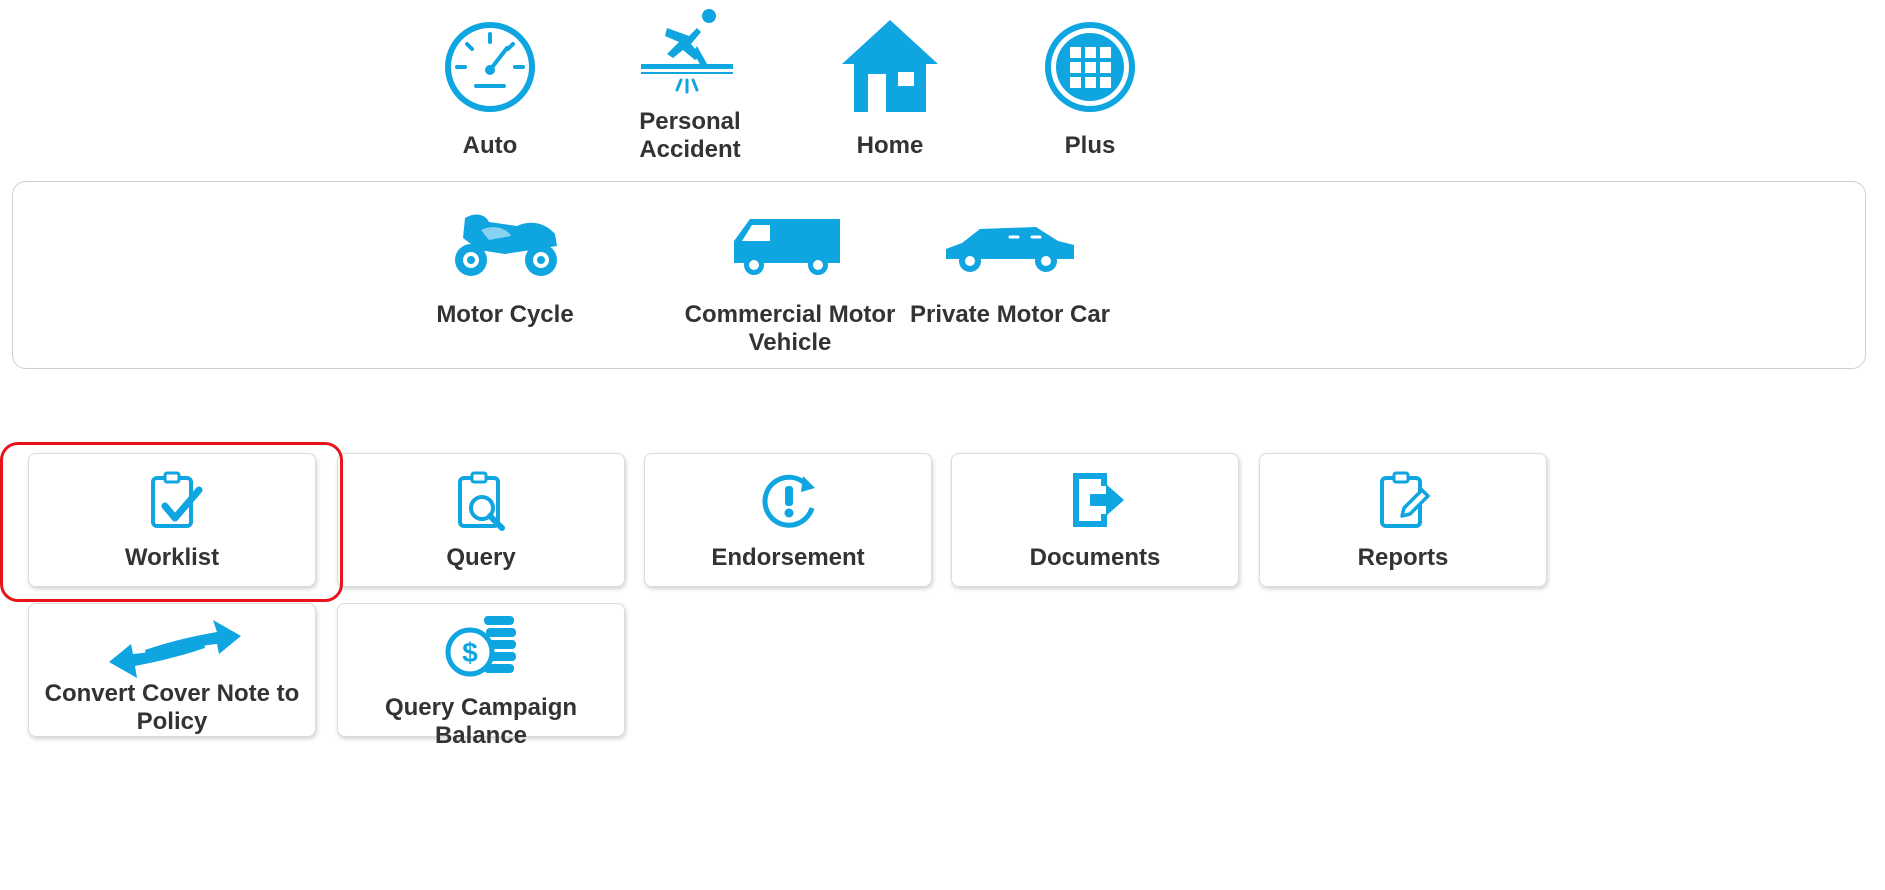  I want to click on tile-label: Convert Cover Note to Policy, so click(172, 707).